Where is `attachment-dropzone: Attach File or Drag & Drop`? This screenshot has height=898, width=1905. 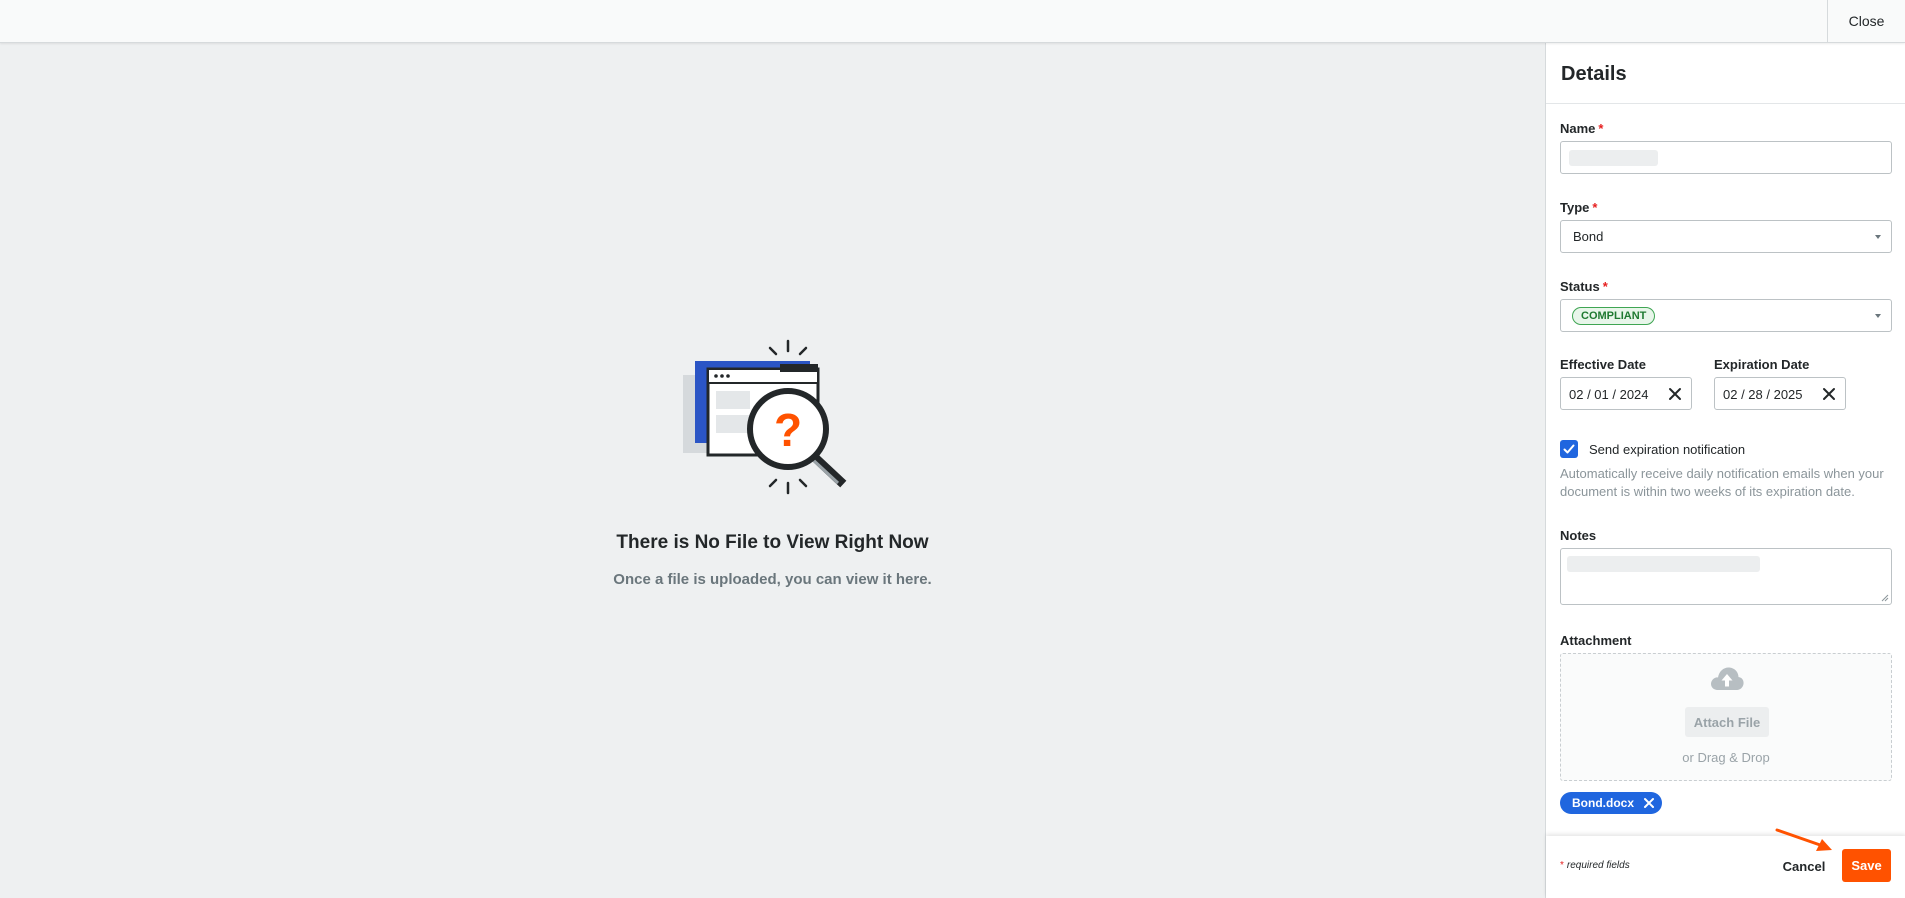
attachment-dropzone: Attach File or Drag & Drop is located at coordinates (1726, 717).